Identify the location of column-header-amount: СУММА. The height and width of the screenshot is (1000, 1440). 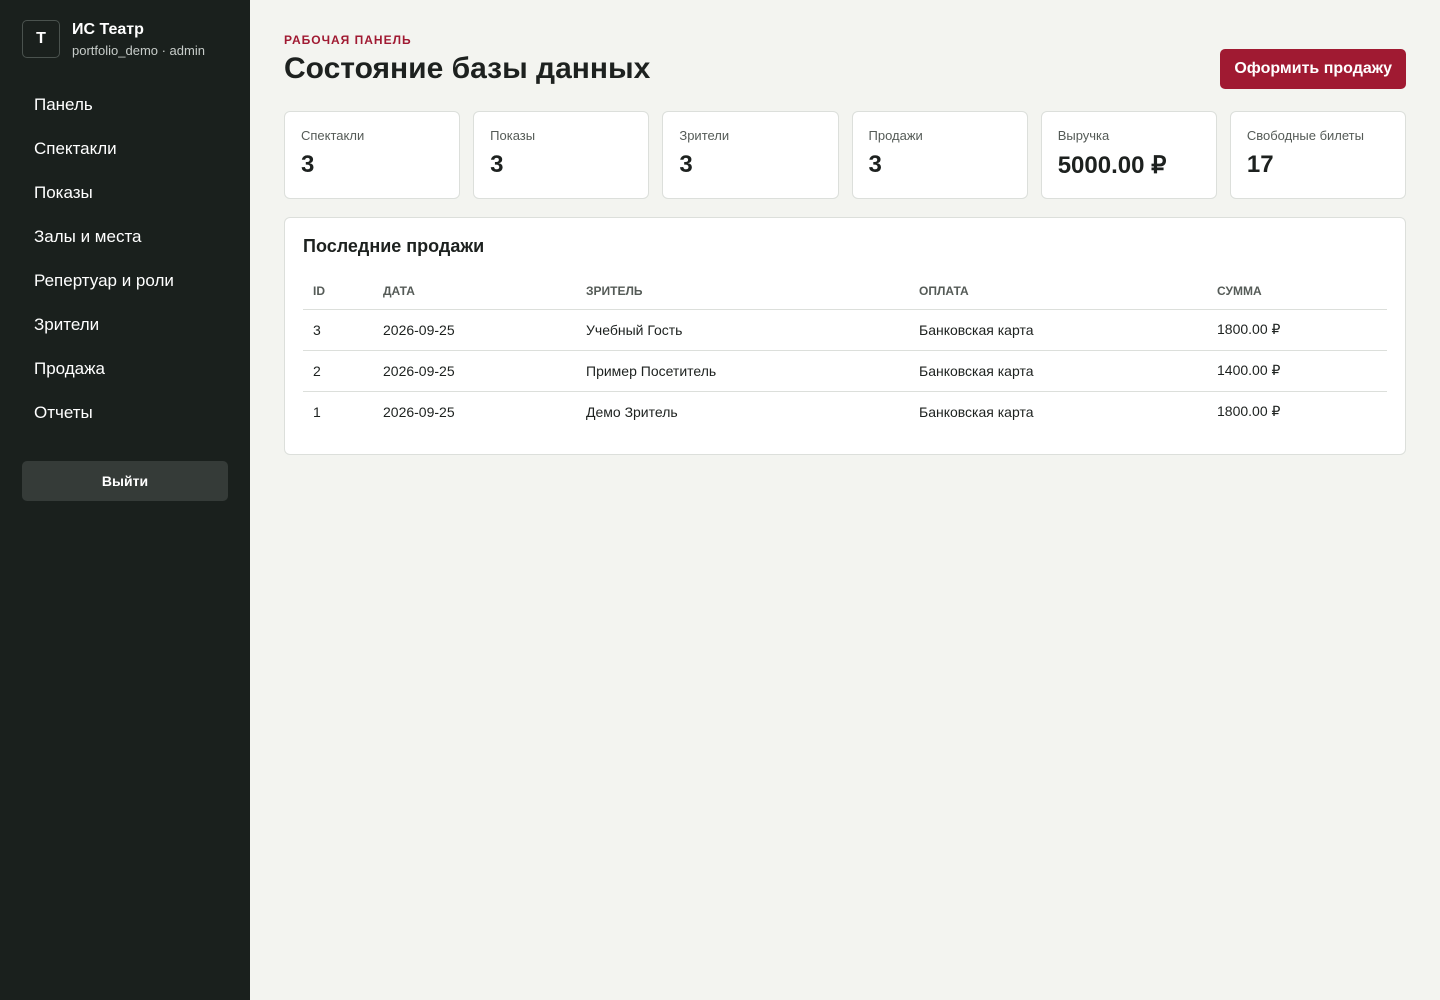
(1297, 291).